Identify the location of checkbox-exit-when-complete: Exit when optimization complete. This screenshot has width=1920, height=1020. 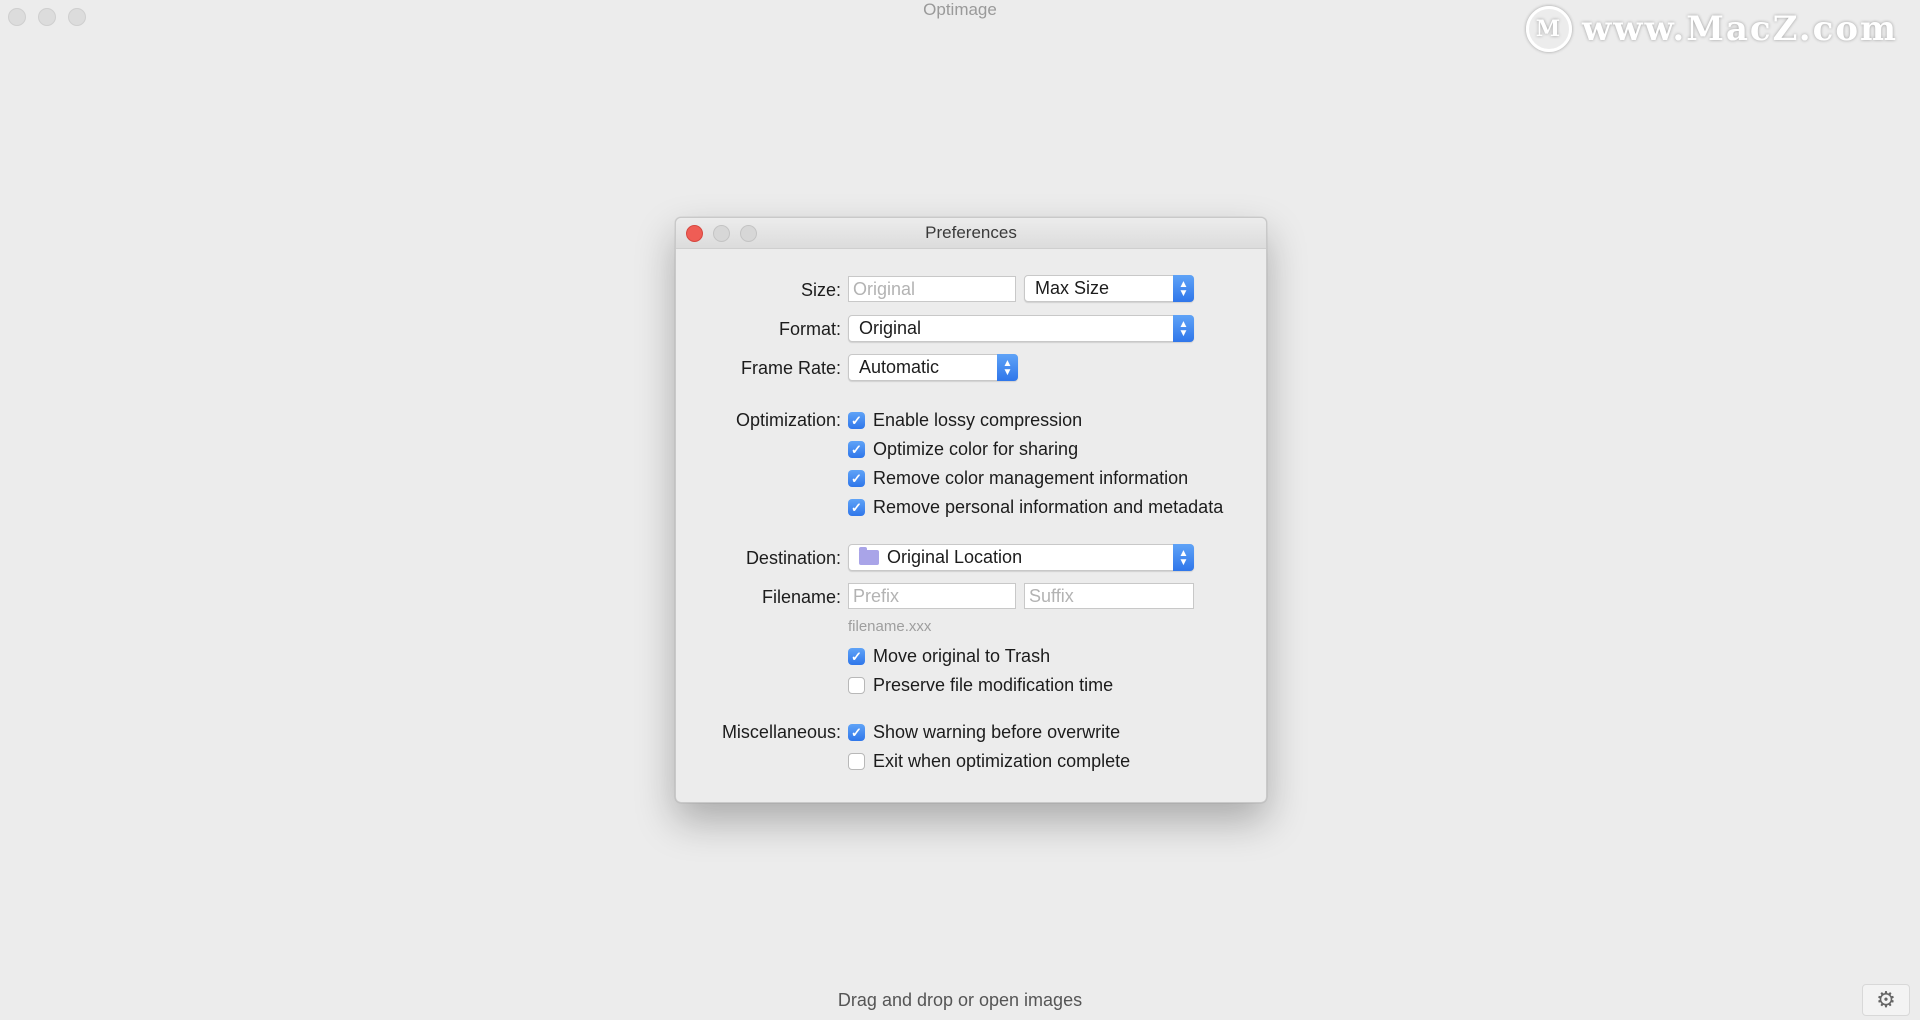
(989, 761).